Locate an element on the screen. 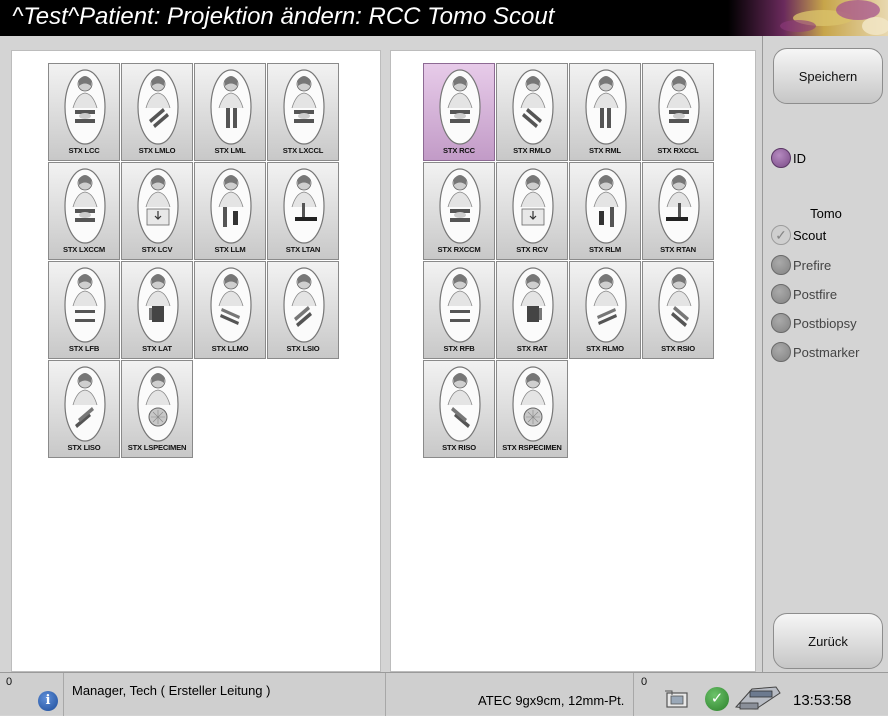  tomo-option-postbiopsy: Postbiopsy is located at coordinates (814, 323).